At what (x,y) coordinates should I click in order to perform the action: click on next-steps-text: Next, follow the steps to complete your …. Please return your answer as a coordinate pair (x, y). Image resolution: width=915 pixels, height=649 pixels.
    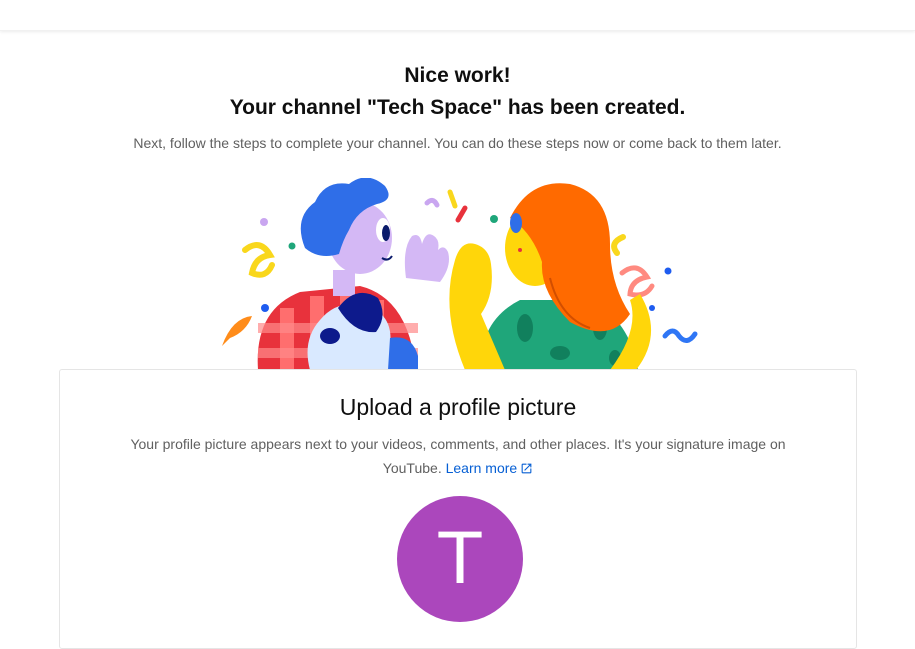
    Looking at the image, I should click on (457, 143).